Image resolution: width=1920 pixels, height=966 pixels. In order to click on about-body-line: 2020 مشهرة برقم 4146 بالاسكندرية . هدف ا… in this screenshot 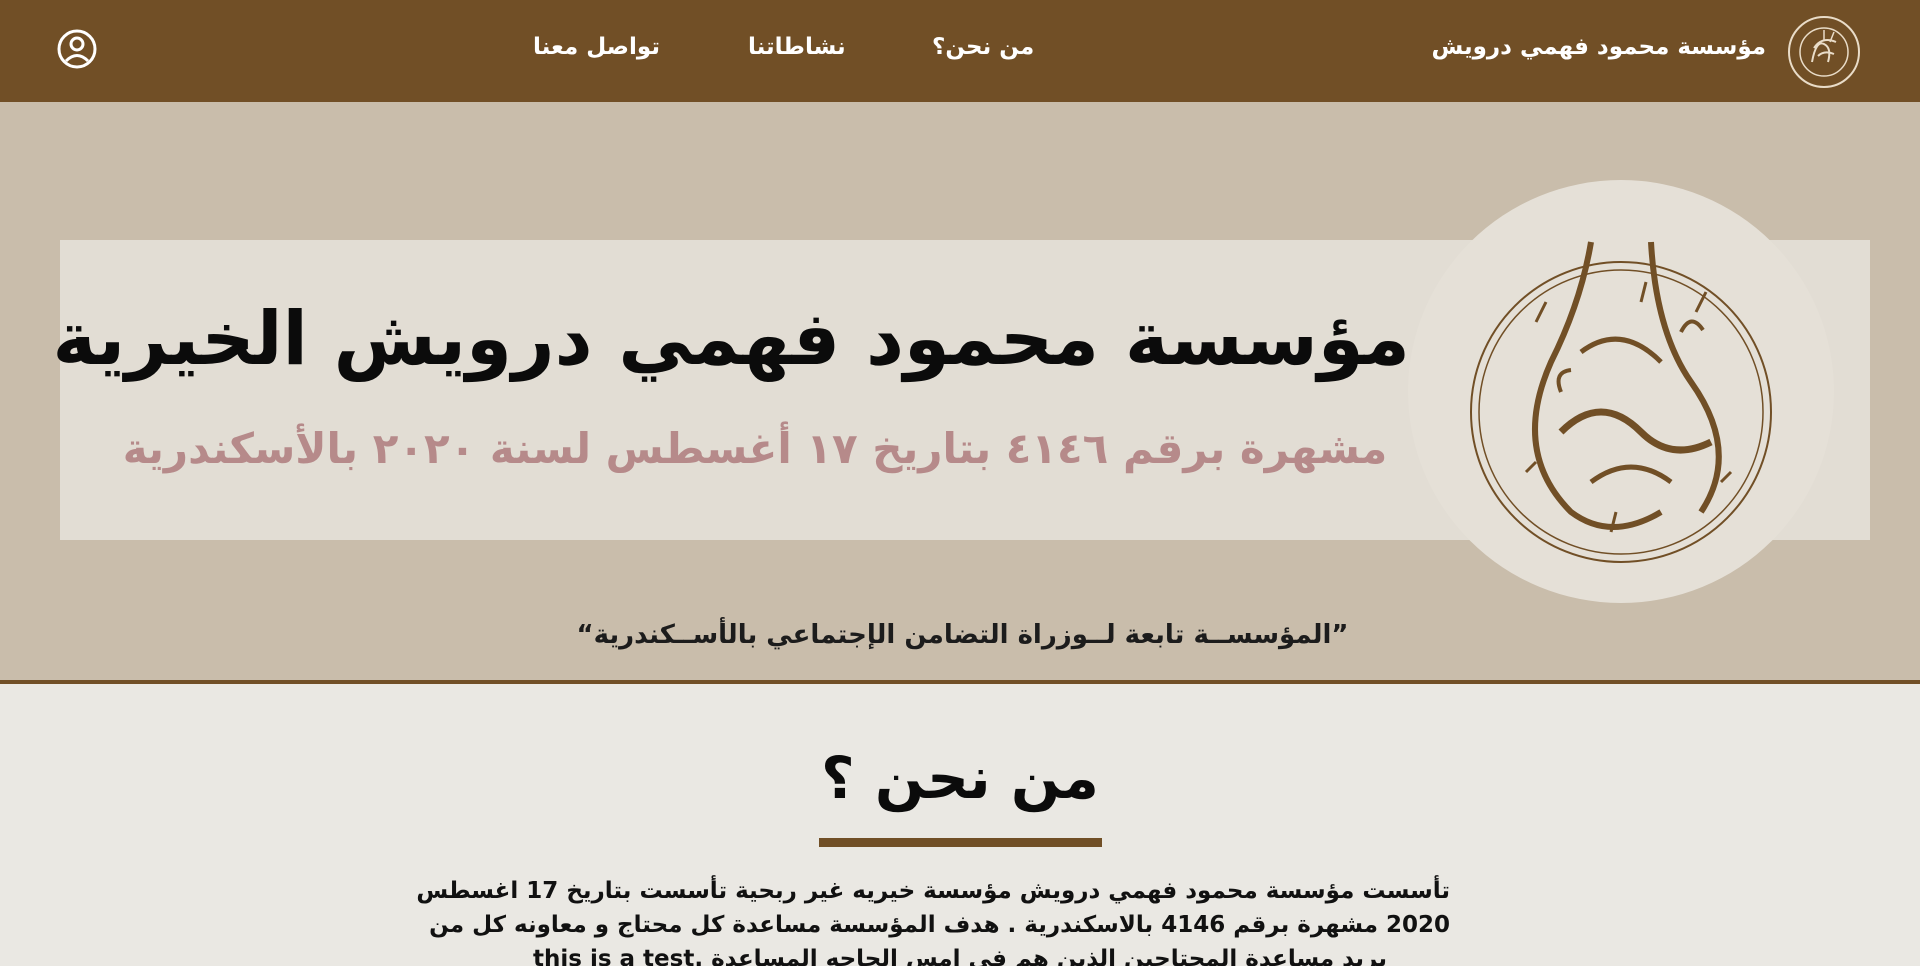, I will do `click(939, 925)`.